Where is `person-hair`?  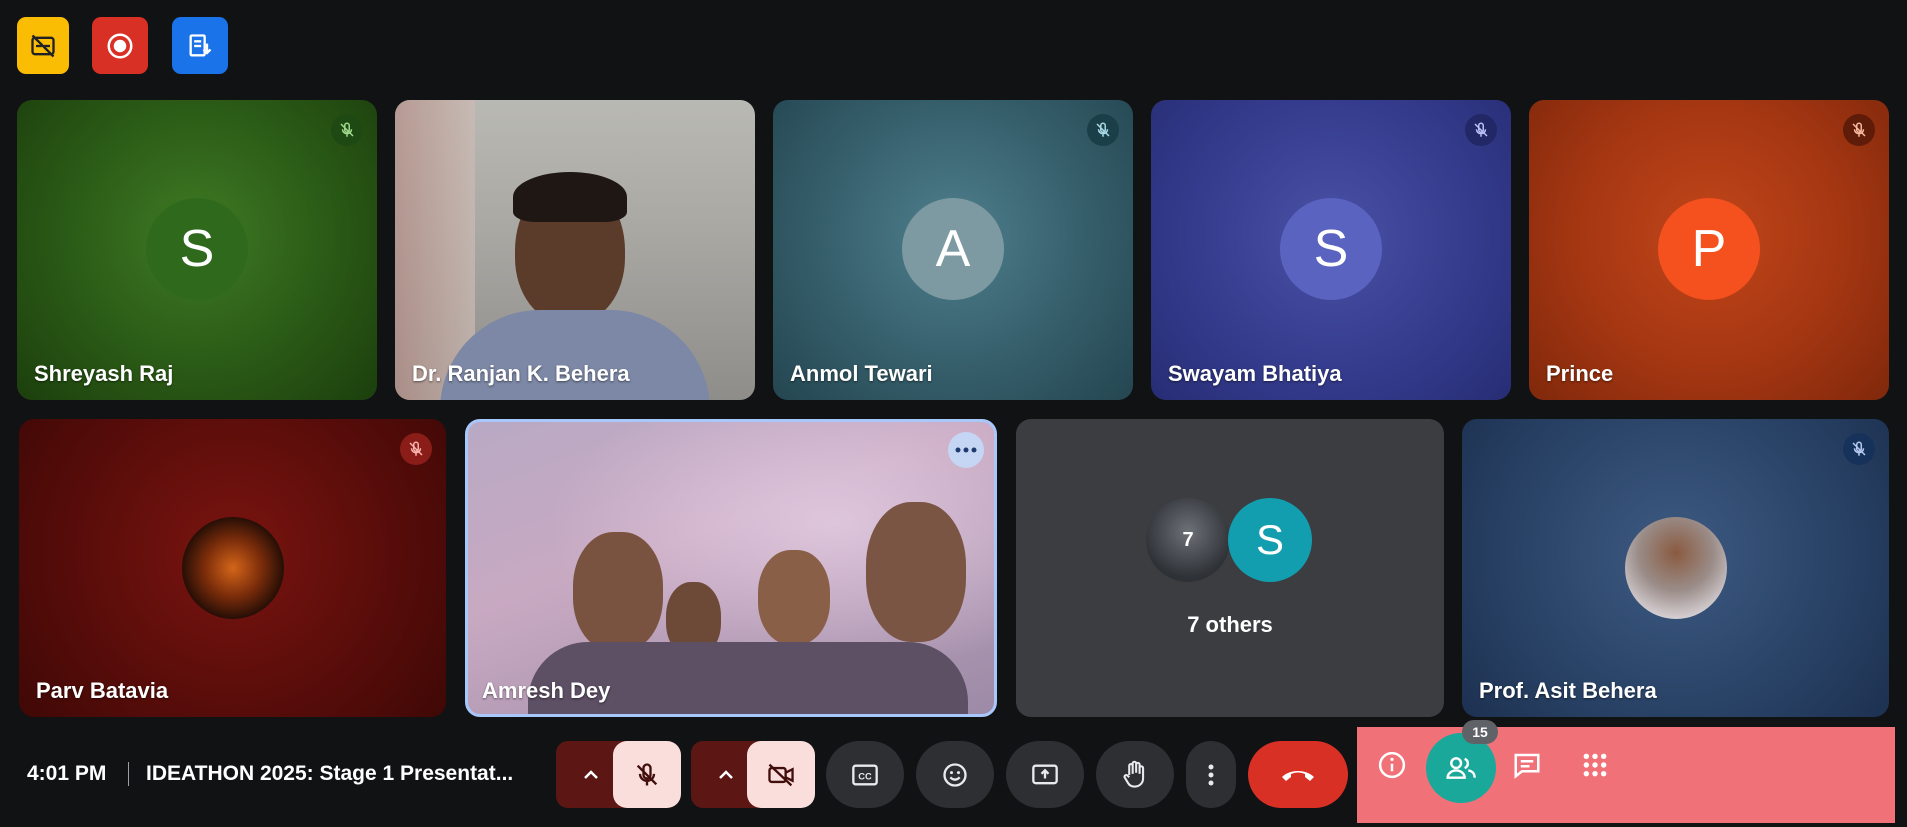
person-hair is located at coordinates (570, 197).